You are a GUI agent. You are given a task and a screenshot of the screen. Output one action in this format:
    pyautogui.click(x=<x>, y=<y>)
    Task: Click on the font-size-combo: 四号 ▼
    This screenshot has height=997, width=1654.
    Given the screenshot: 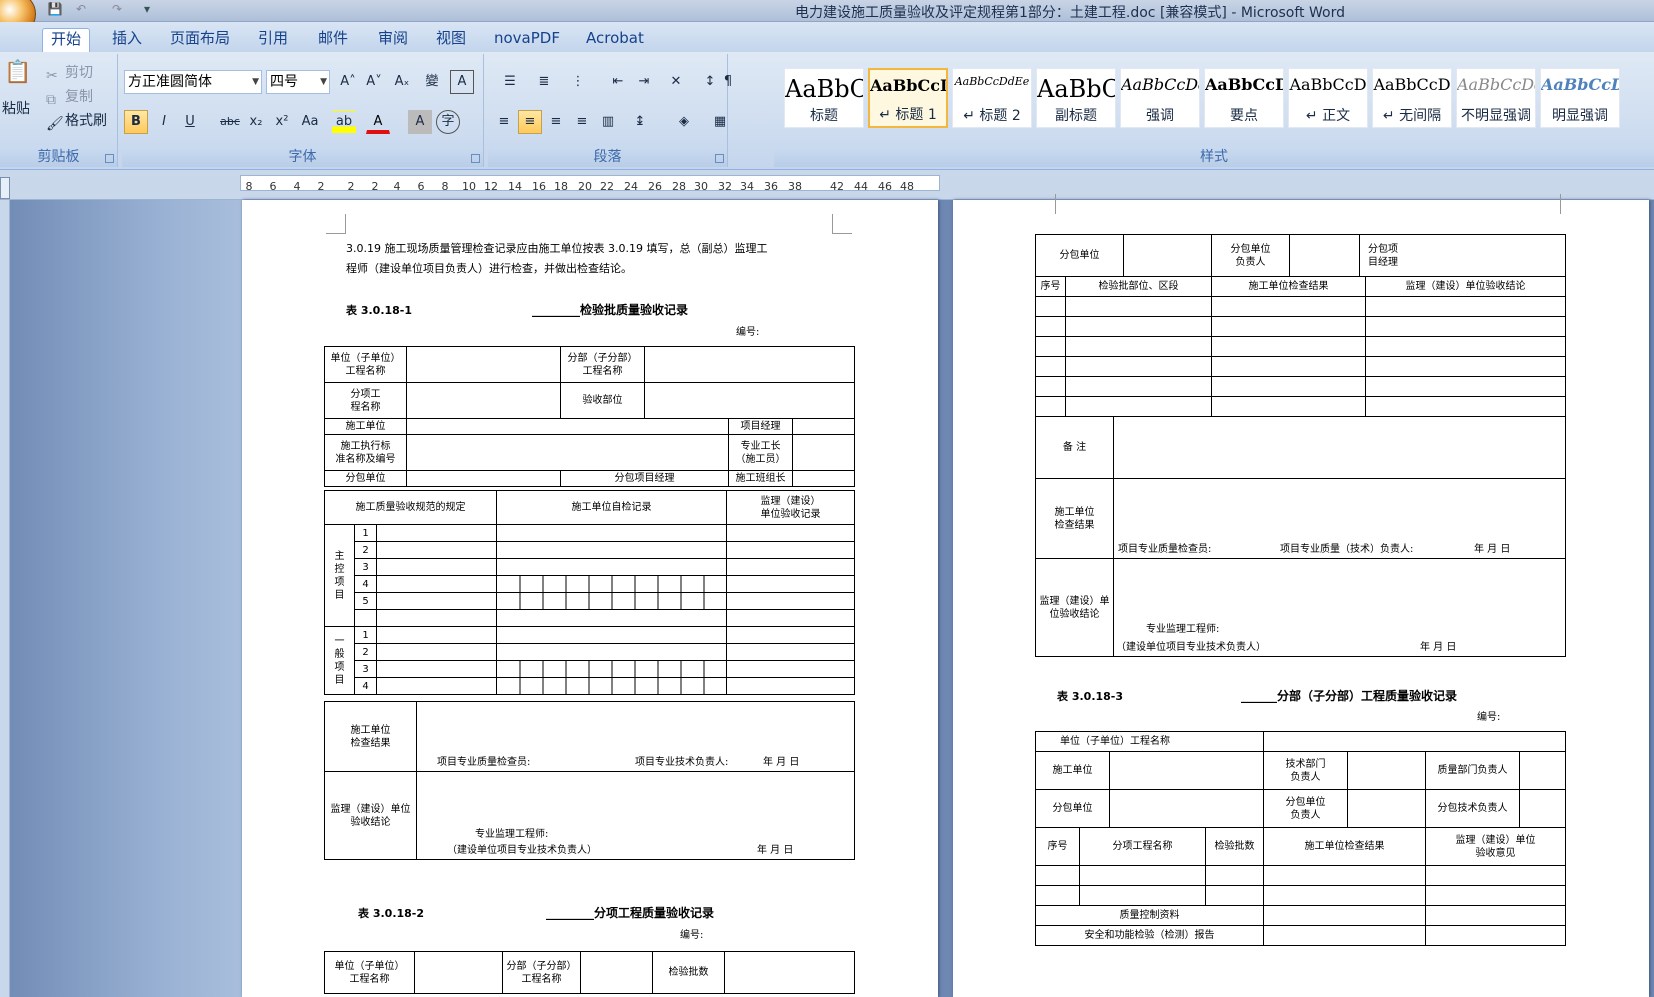 What is the action you would take?
    pyautogui.click(x=298, y=82)
    